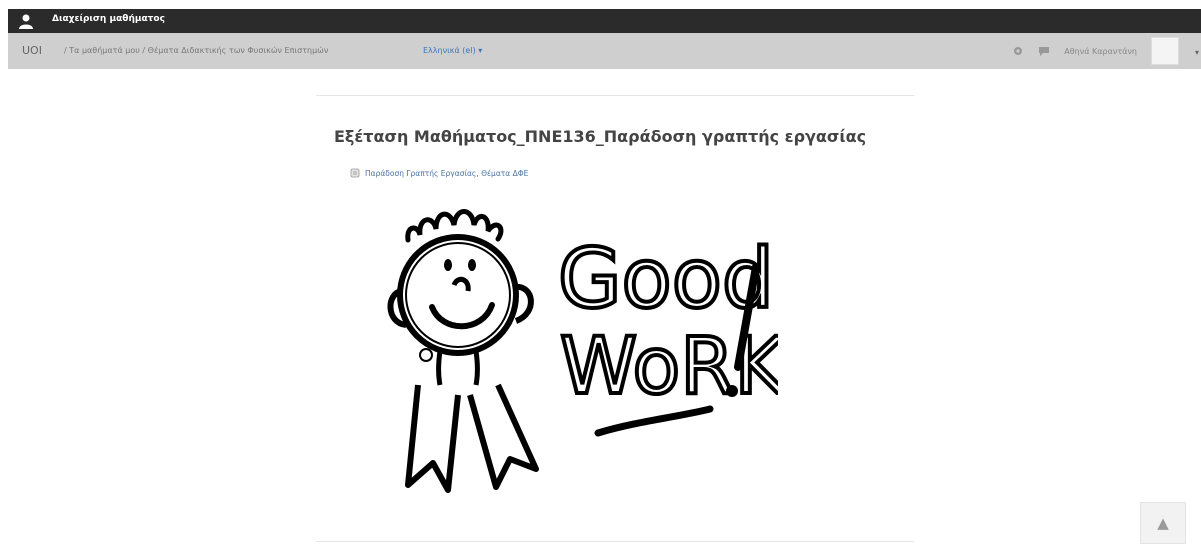  I want to click on avatar, so click(1165, 51).